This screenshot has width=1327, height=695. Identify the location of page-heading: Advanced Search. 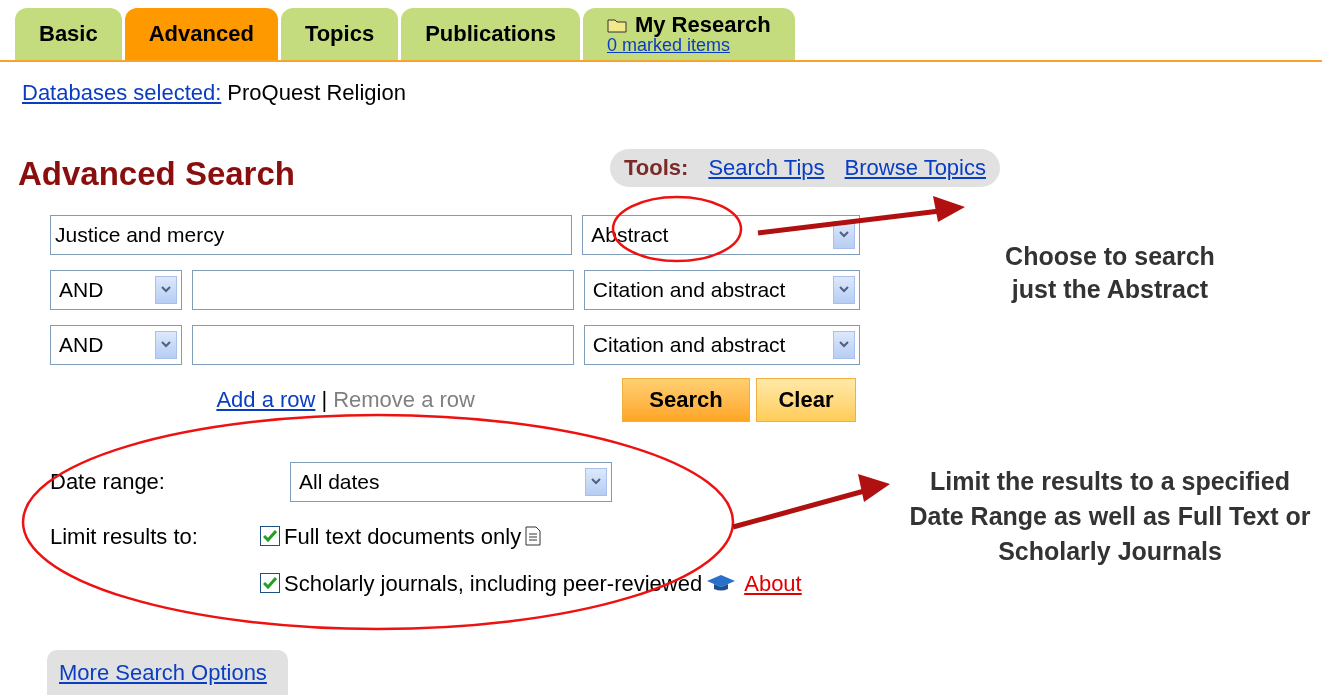
(156, 174).